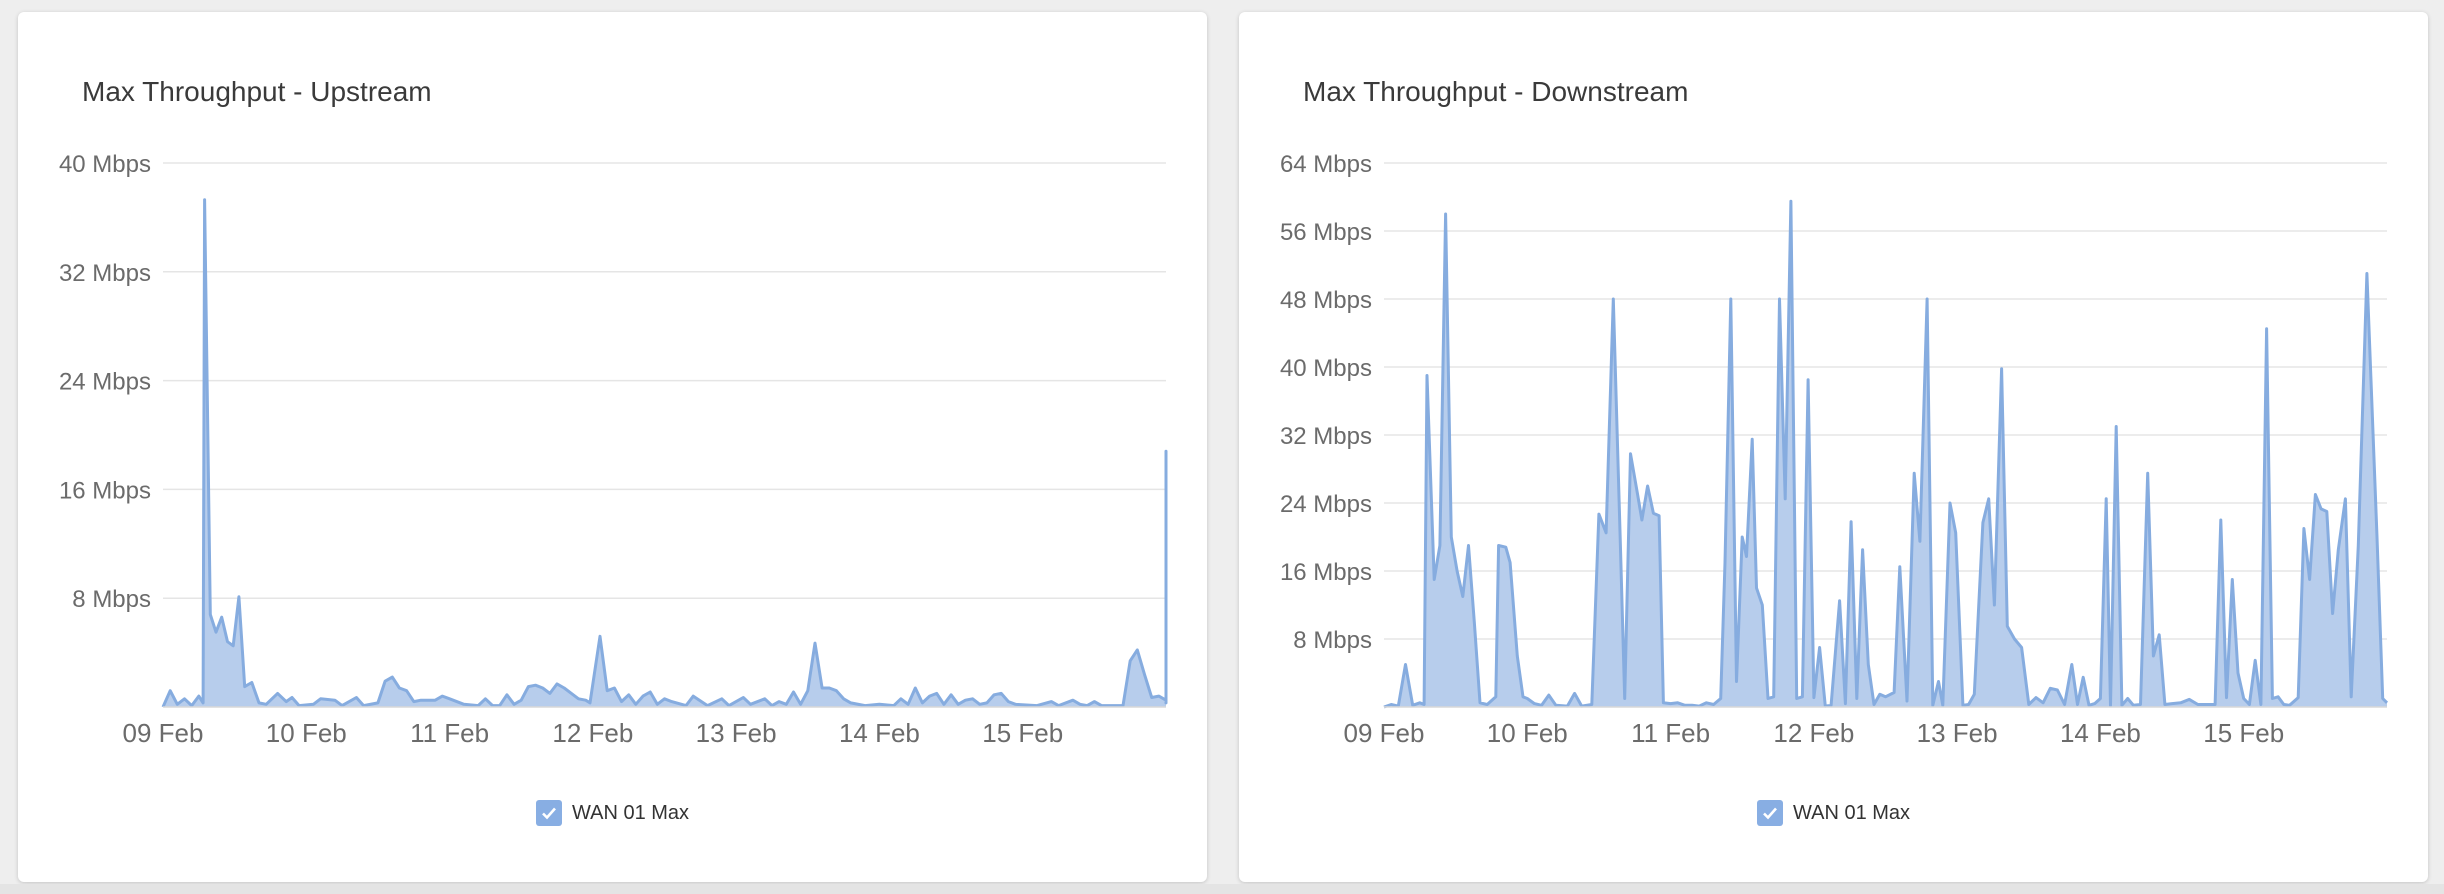  I want to click on y-tick-label: 48 Mbps, so click(1326, 300).